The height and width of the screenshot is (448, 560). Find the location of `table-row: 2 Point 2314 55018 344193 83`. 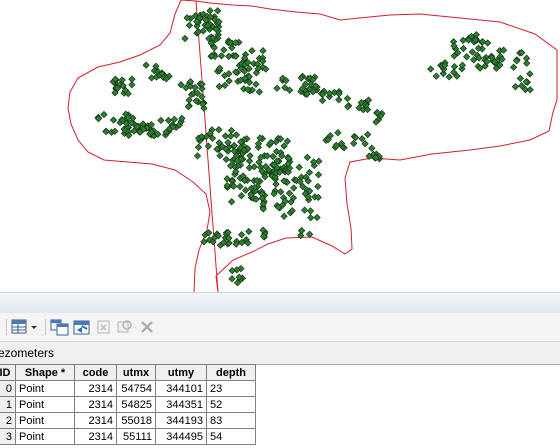

table-row: 2 Point 2314 55018 344193 83 is located at coordinates (128, 420).